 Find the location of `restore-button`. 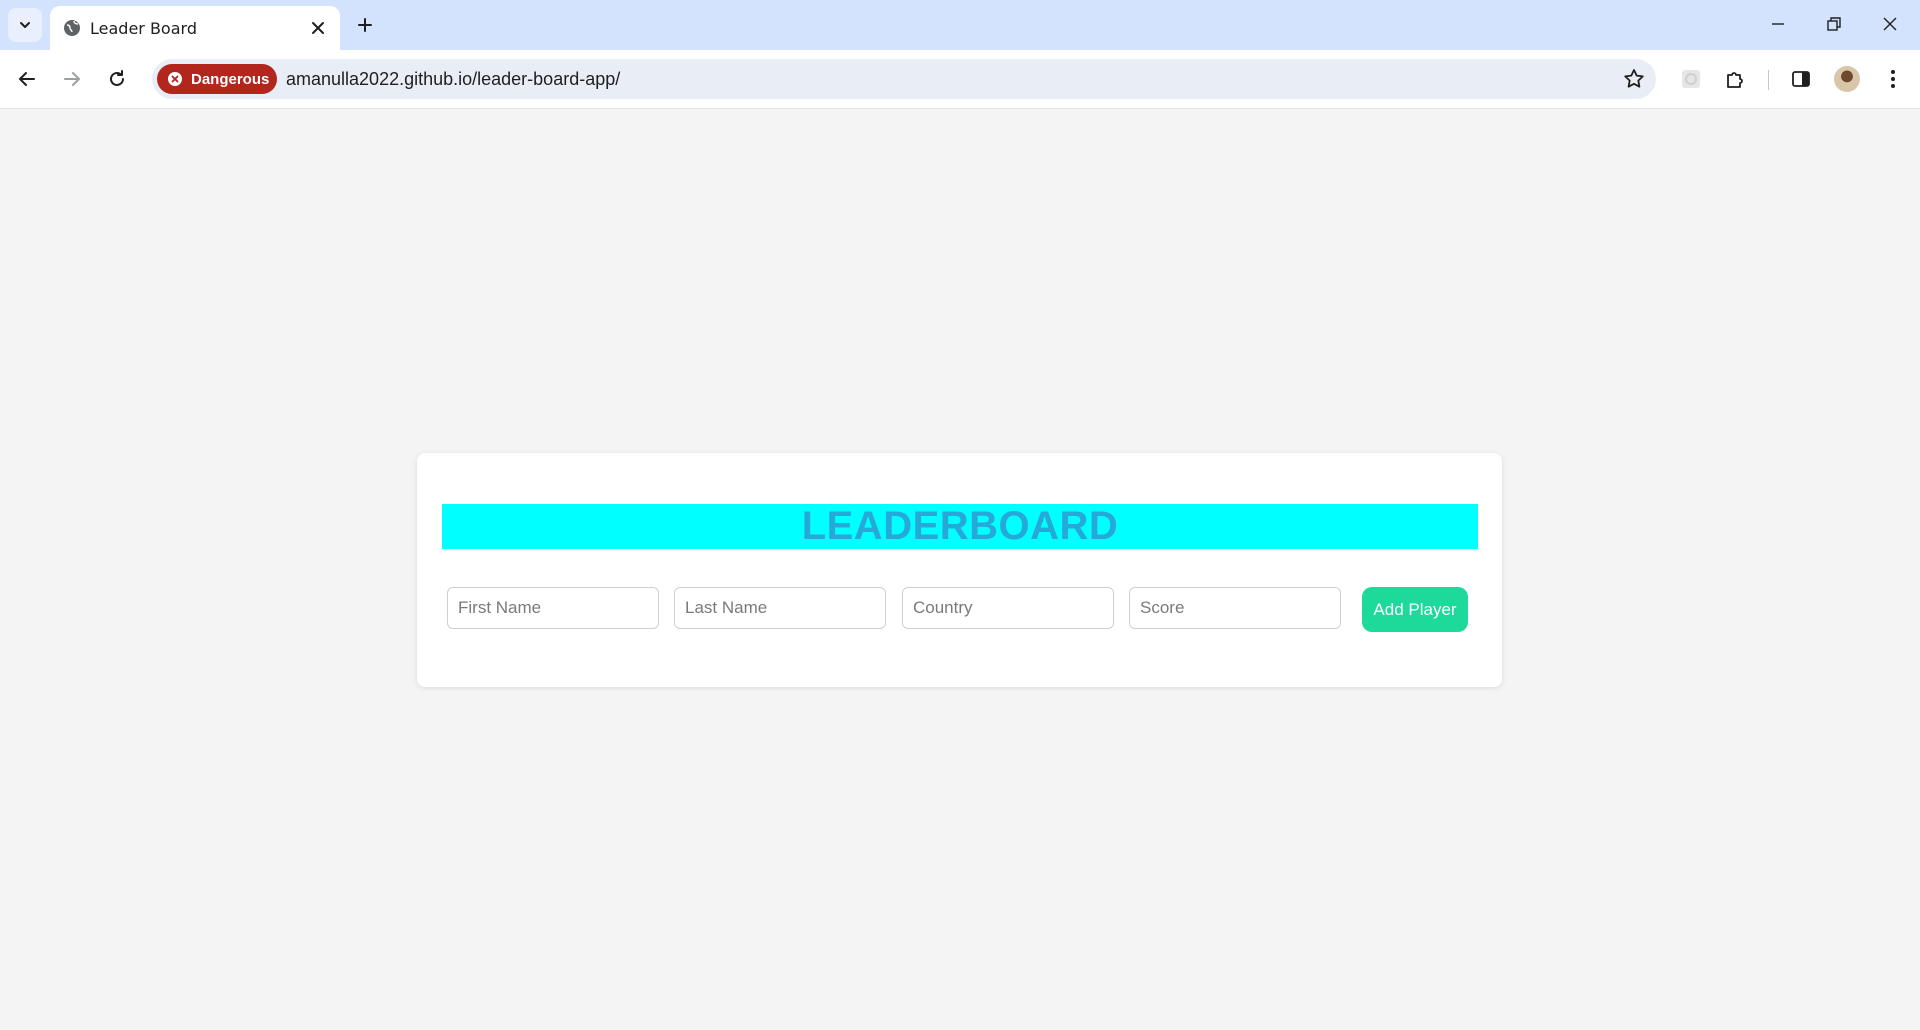

restore-button is located at coordinates (1834, 24).